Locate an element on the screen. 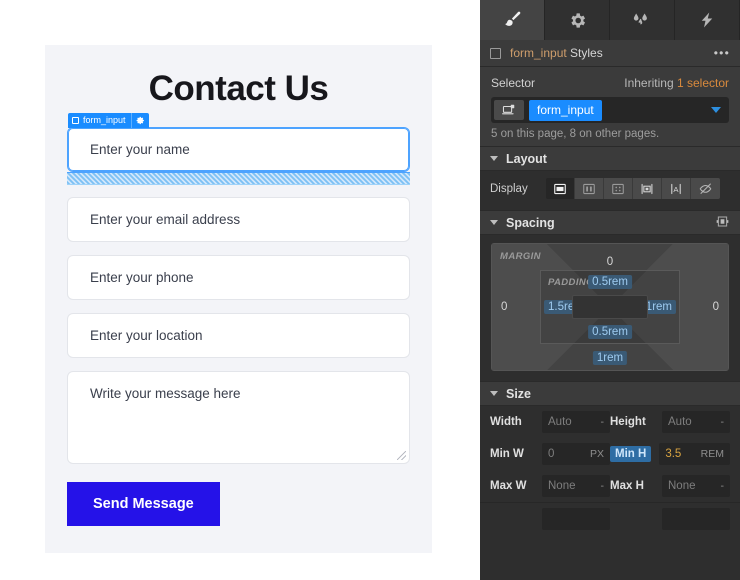 This screenshot has width=740, height=580. spacing-mode-icon is located at coordinates (722, 223).